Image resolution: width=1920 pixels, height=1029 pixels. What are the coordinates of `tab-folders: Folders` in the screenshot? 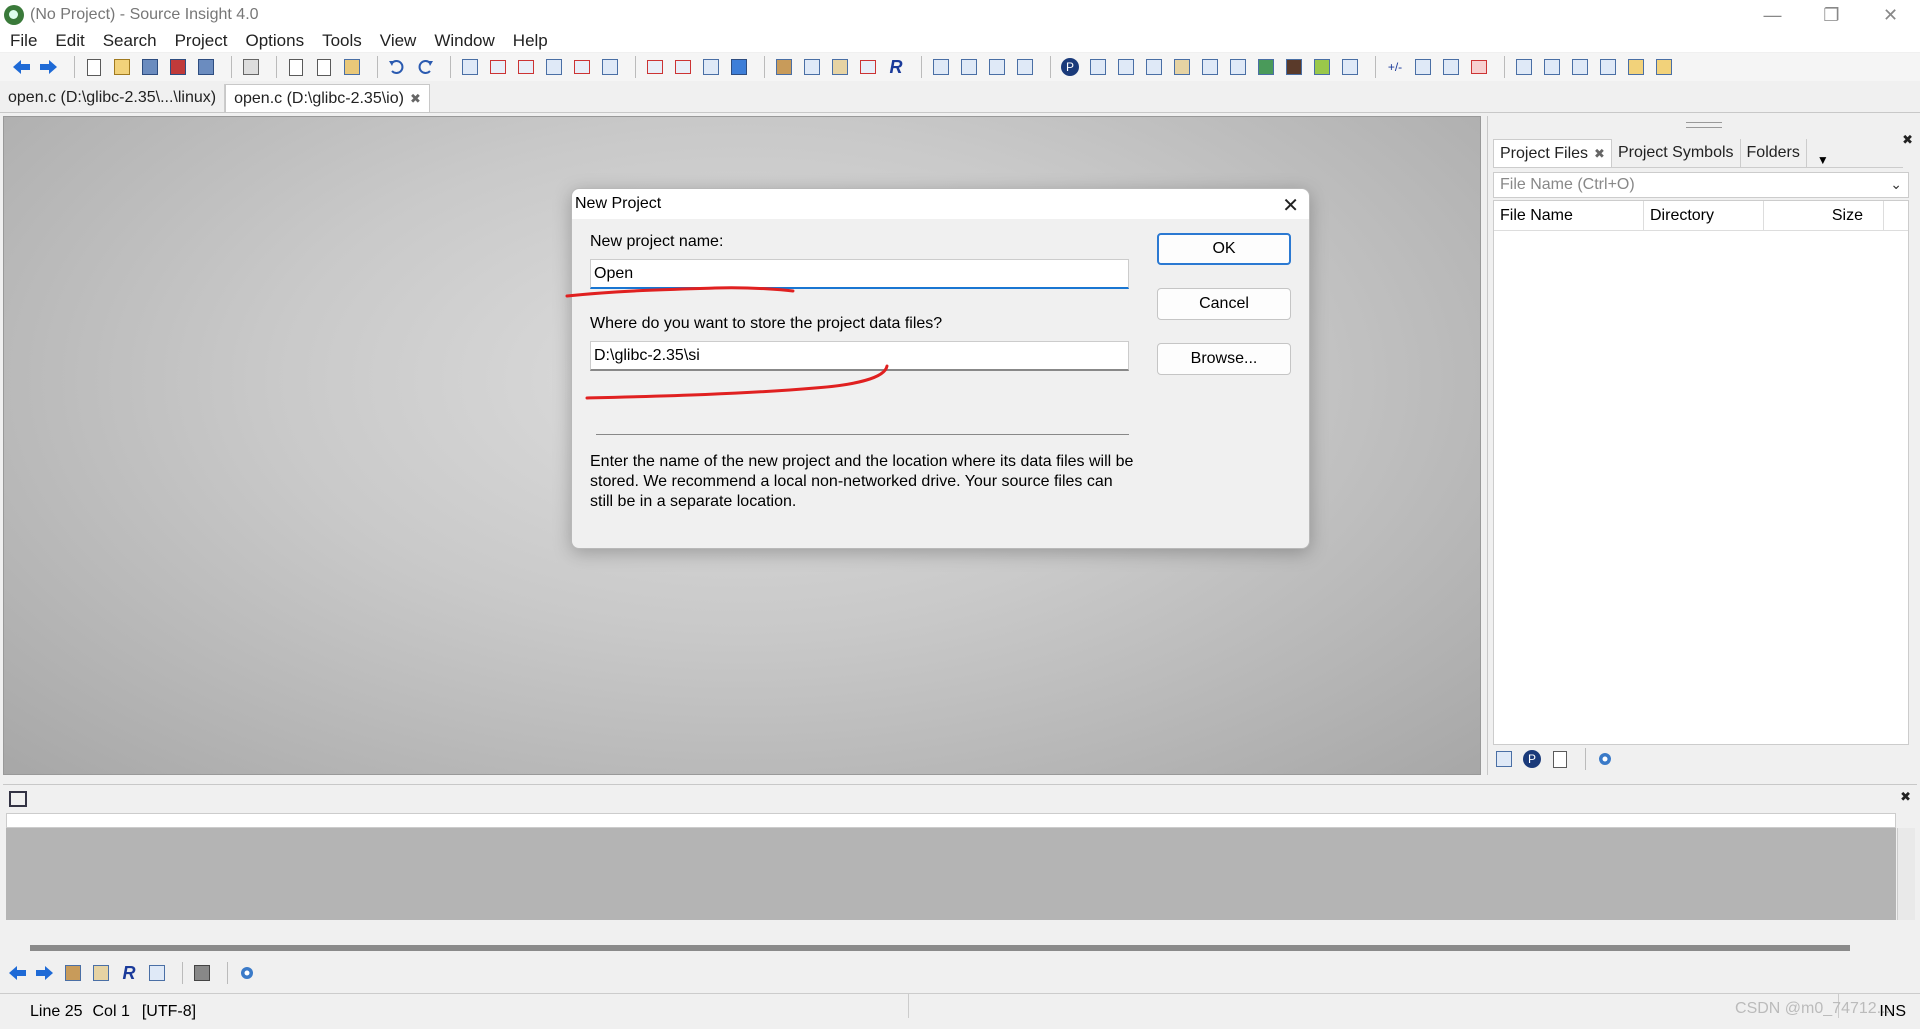 It's located at (1774, 153).